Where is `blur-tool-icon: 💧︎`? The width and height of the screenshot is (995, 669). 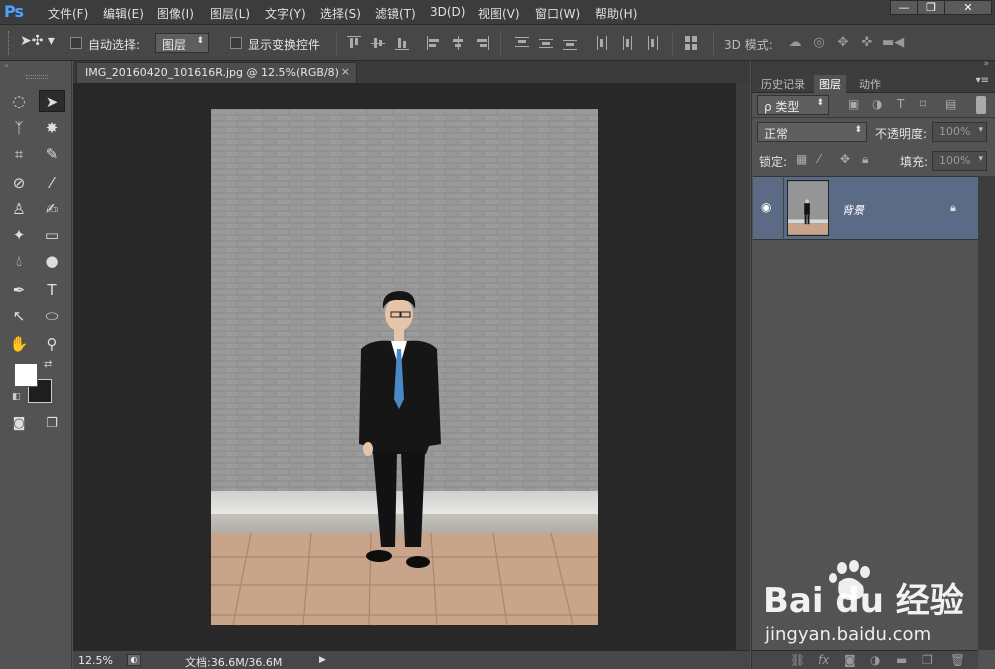 blur-tool-icon: 💧︎ is located at coordinates (19, 261).